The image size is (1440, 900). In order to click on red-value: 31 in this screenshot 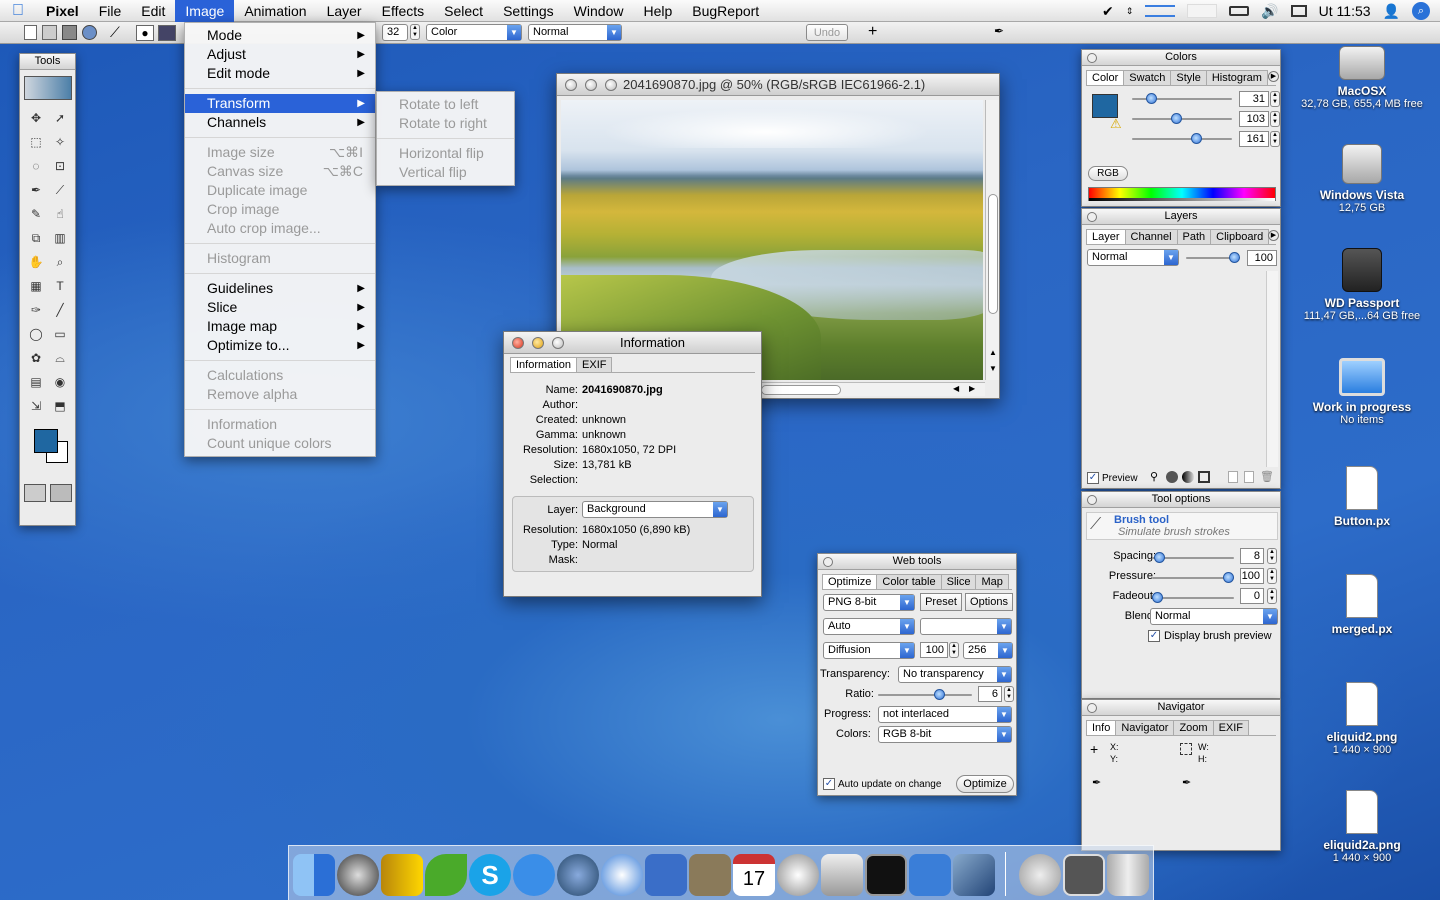, I will do `click(1254, 99)`.